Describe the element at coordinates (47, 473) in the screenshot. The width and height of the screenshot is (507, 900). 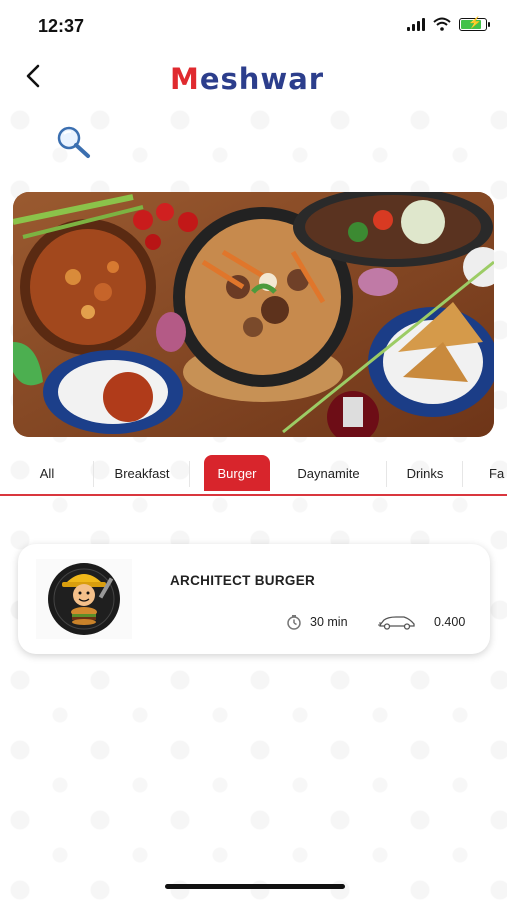
I see `tab-all: All` at that location.